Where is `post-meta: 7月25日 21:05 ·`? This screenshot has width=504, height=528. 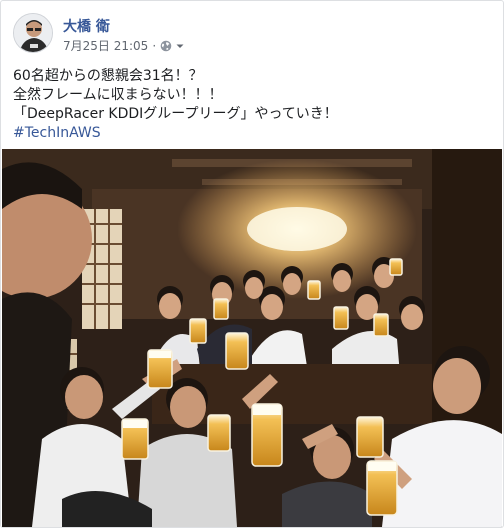 post-meta: 7月25日 21:05 · is located at coordinates (124, 45).